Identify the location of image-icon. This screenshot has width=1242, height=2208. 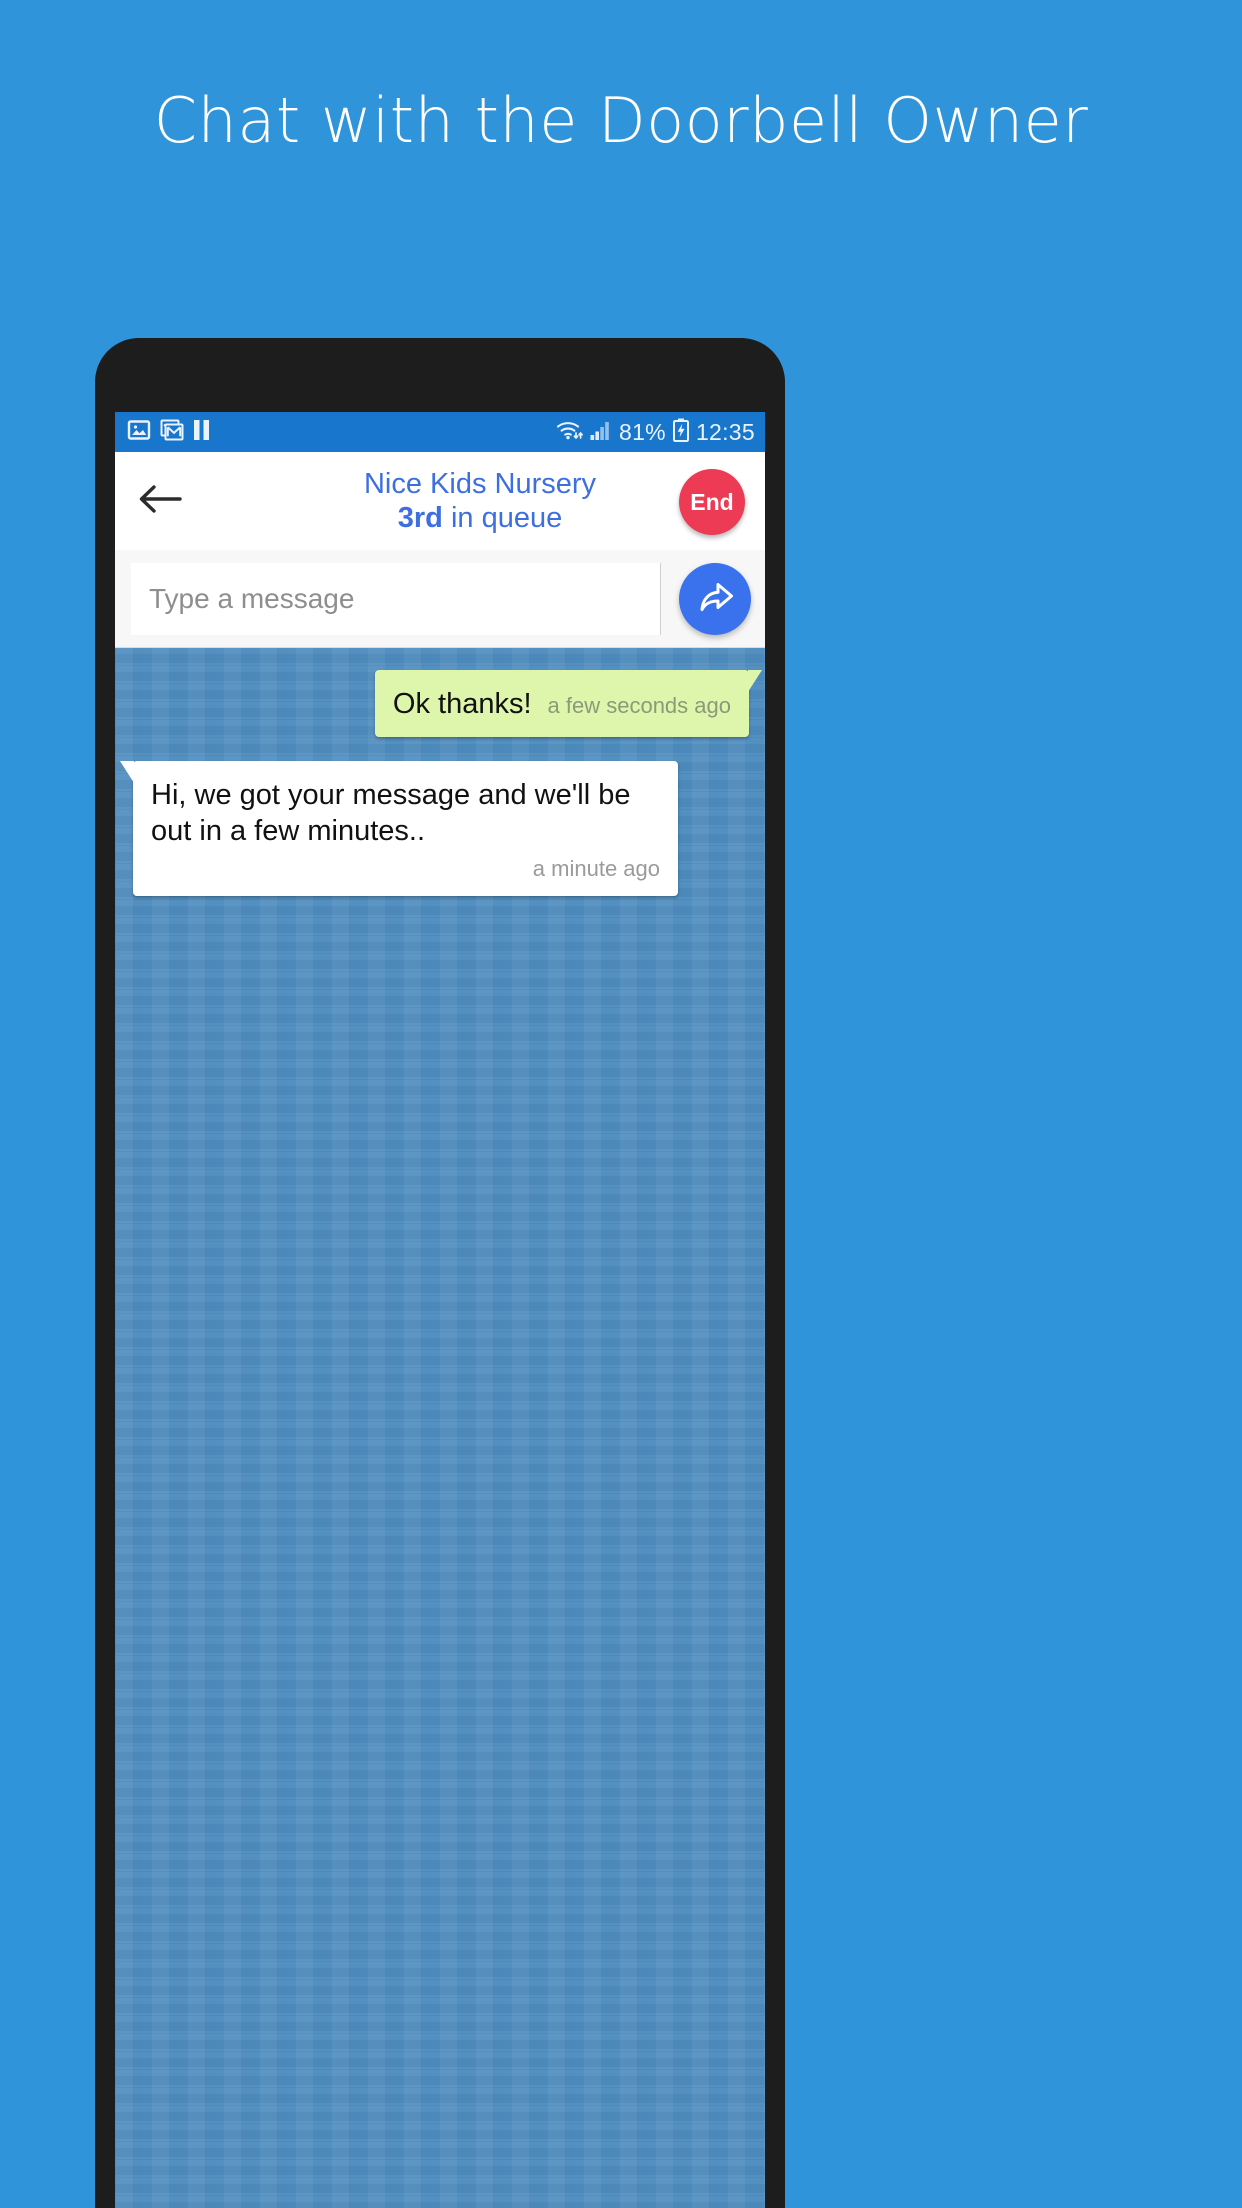
(139, 432).